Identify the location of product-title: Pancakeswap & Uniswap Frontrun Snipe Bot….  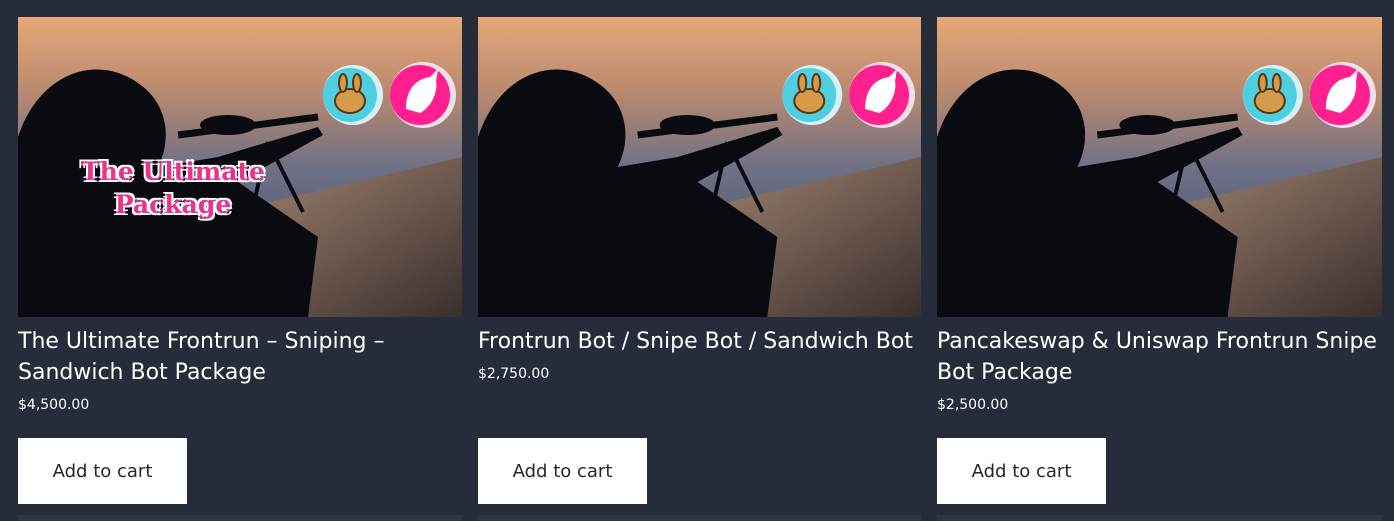
(1159, 357).